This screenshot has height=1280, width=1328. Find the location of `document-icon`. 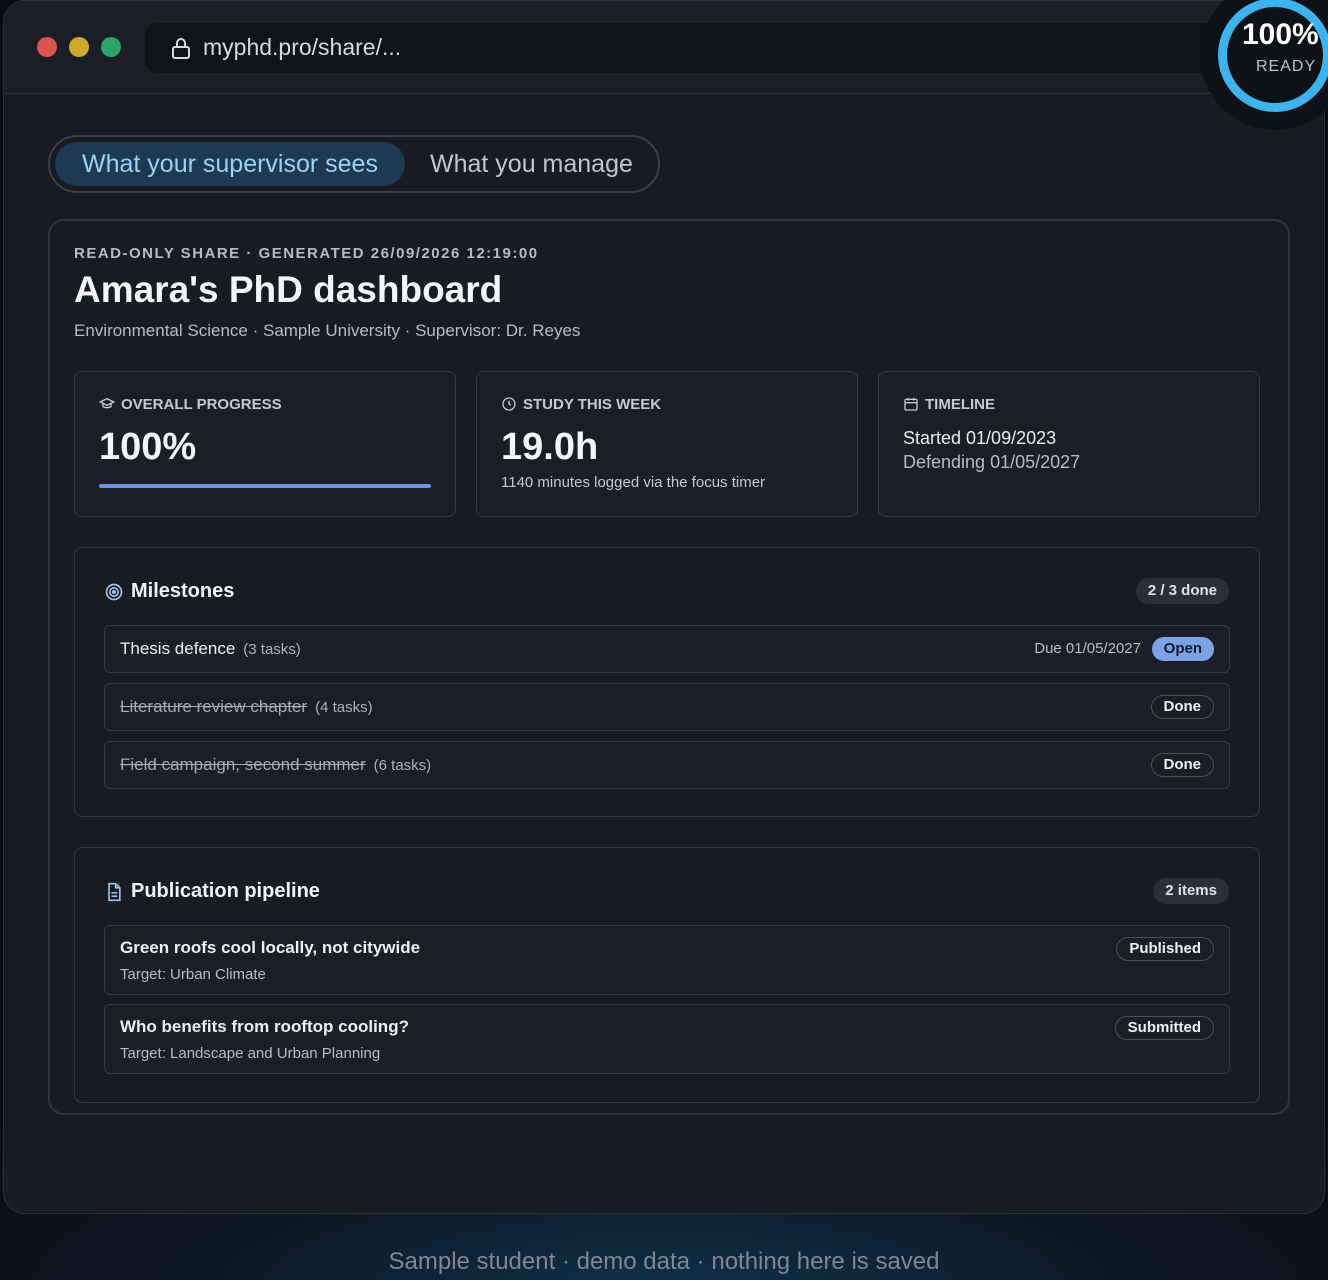

document-icon is located at coordinates (114, 892).